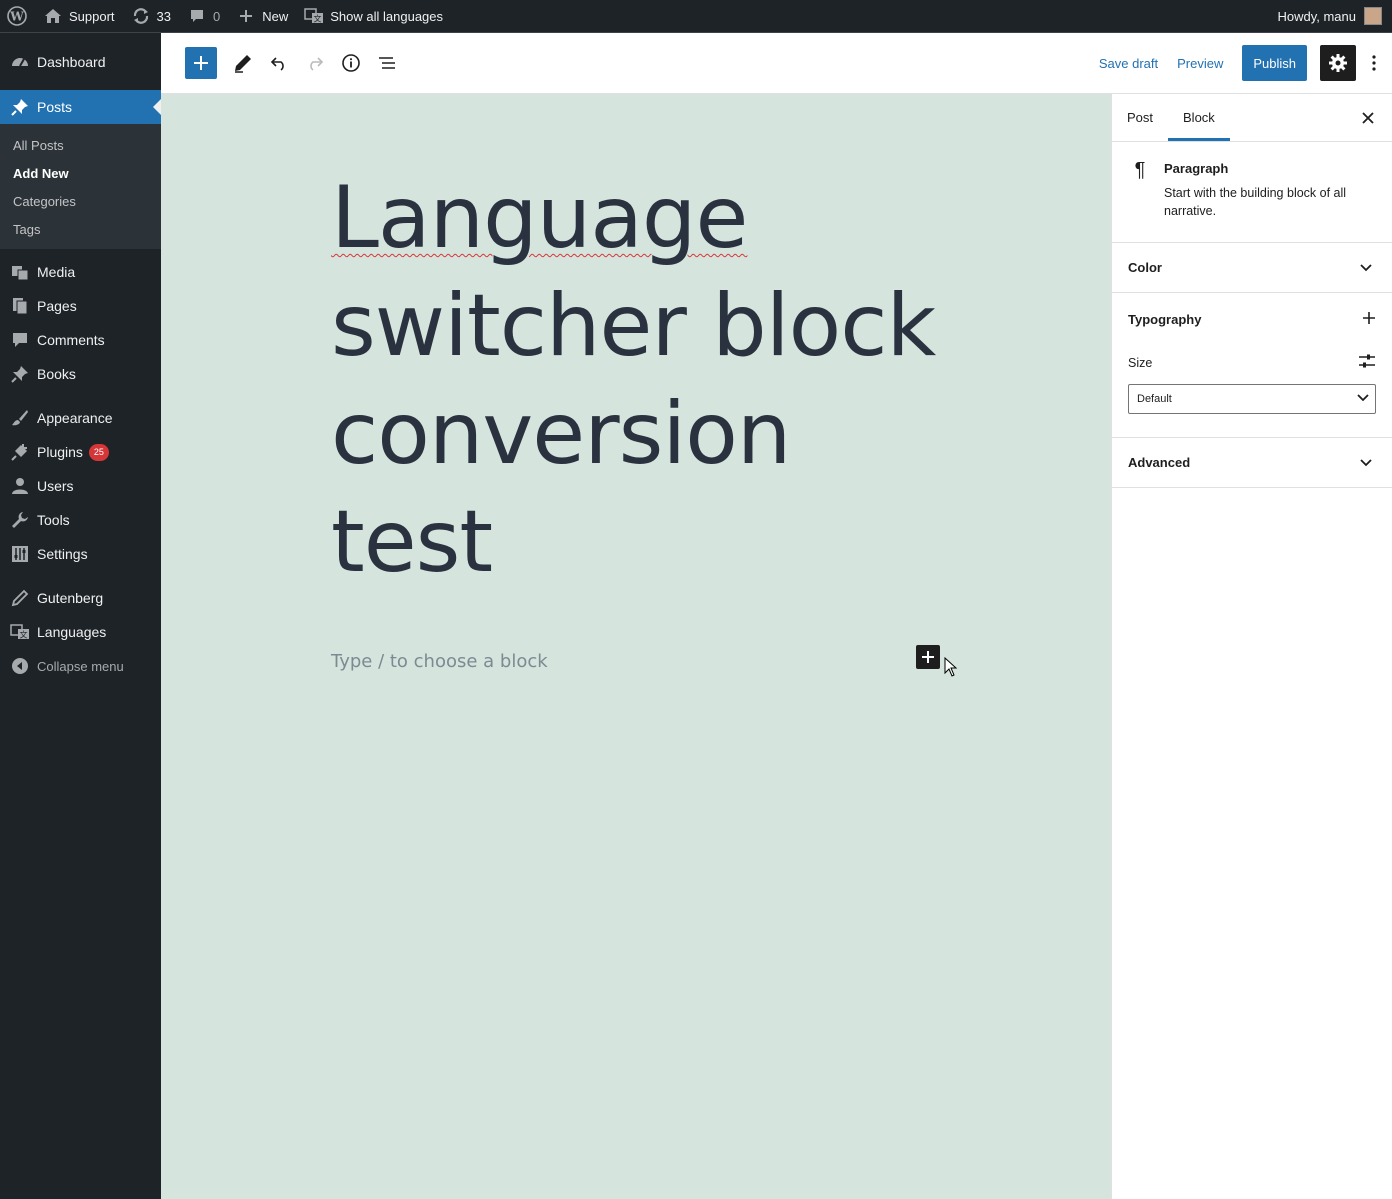  I want to click on menu-languages-label: Languages, so click(72, 632).